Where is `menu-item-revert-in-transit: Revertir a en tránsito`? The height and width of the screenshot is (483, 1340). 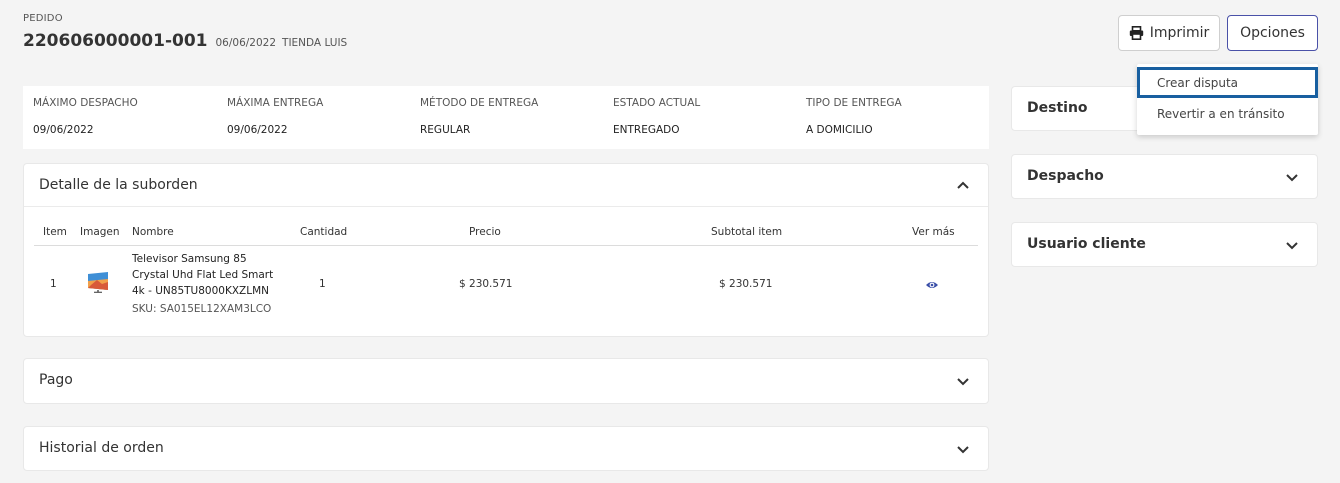
menu-item-revert-in-transit: Revertir a en tránsito is located at coordinates (1227, 113).